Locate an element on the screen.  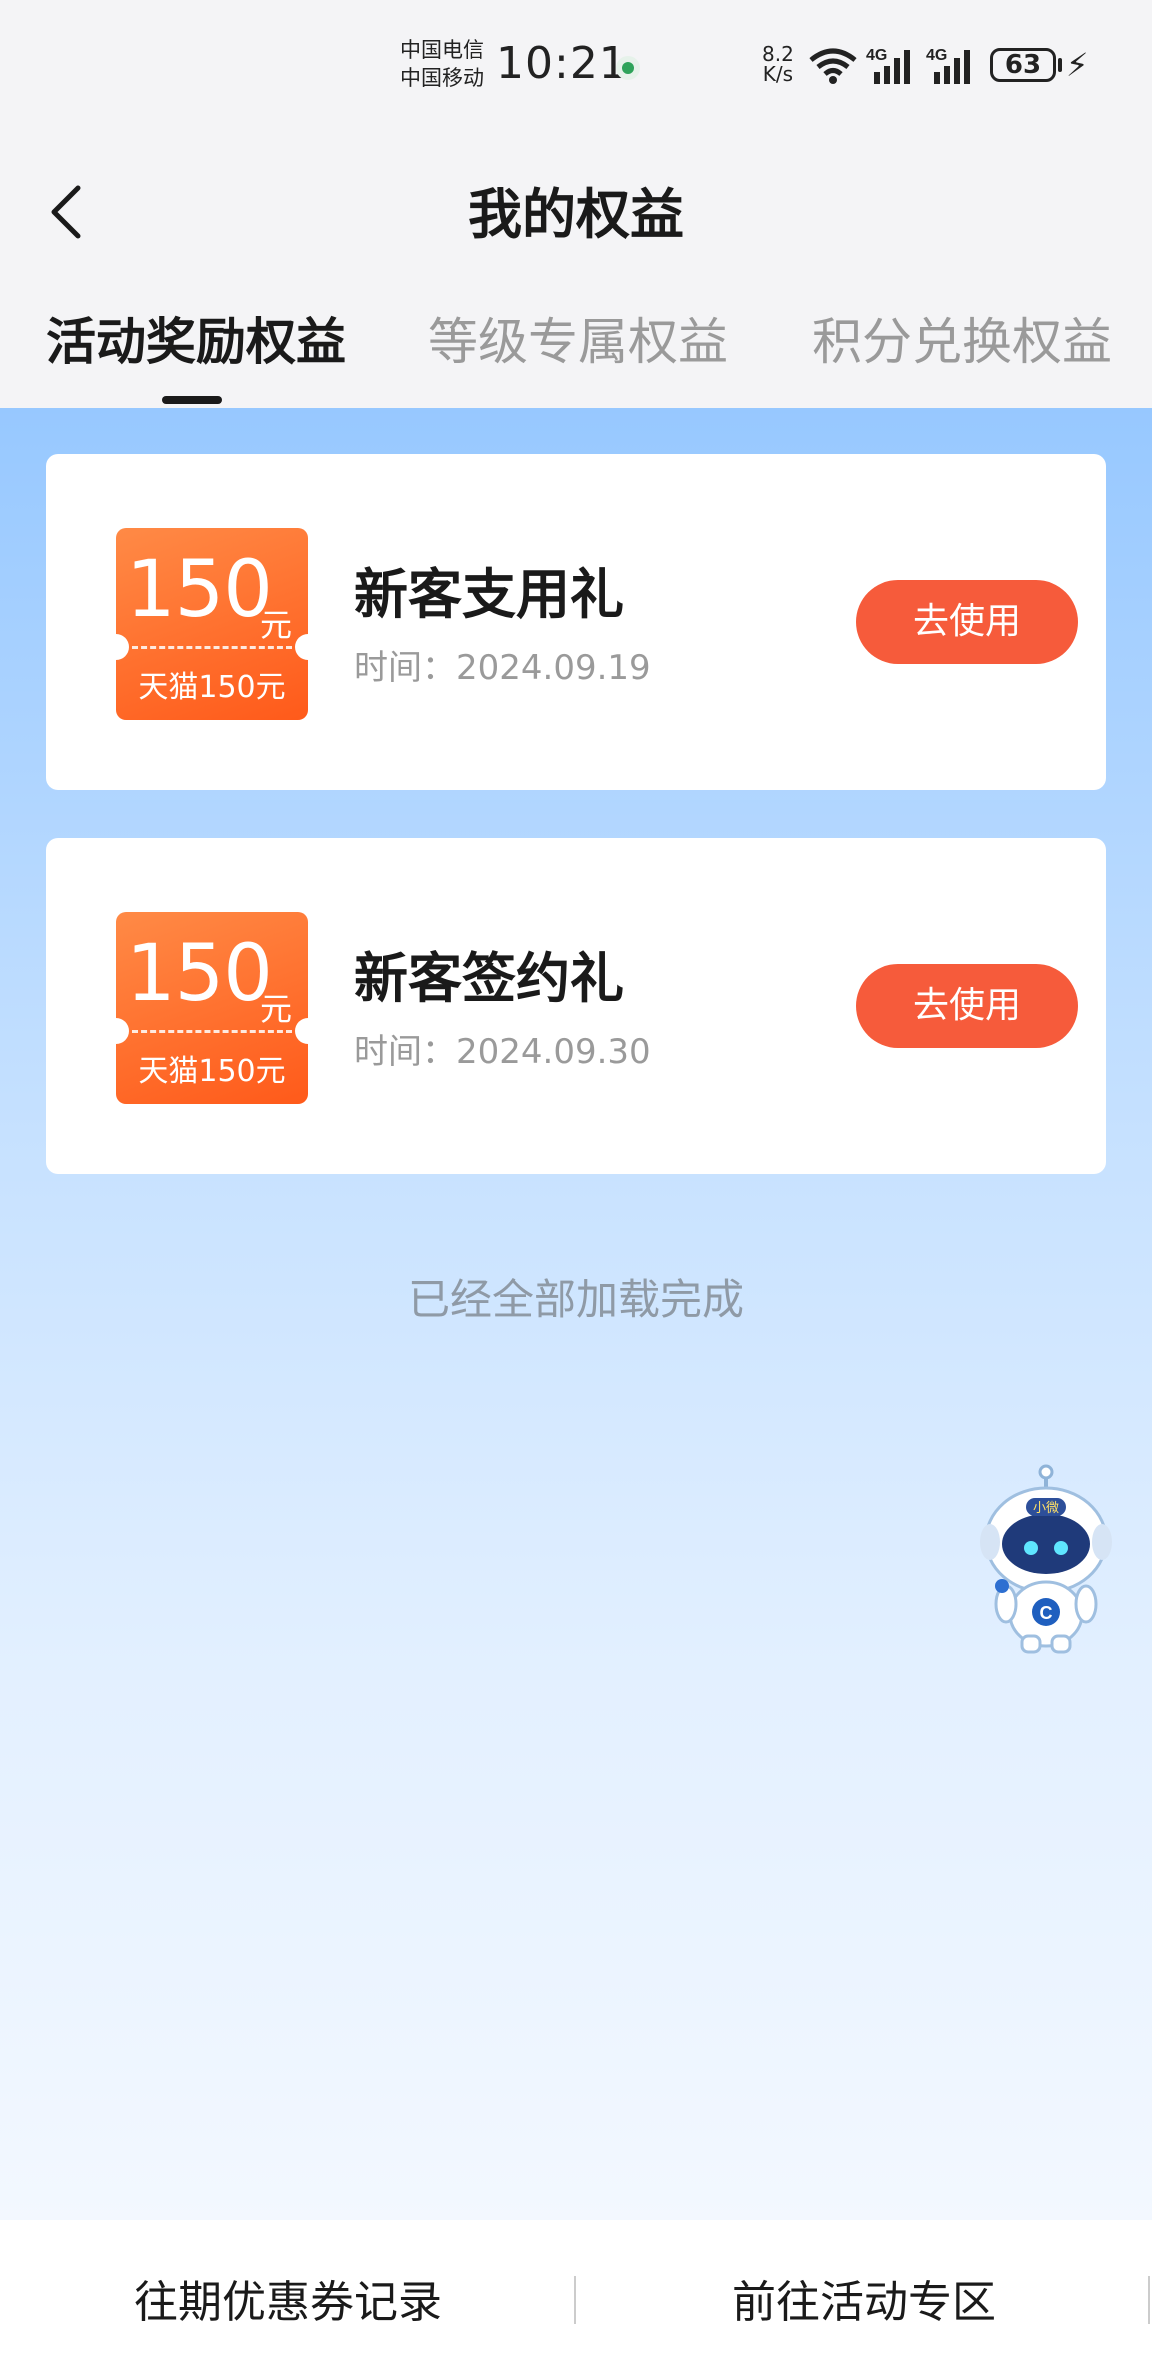
all-loaded-text: 已经全部加载完成 is located at coordinates (575, 1299).